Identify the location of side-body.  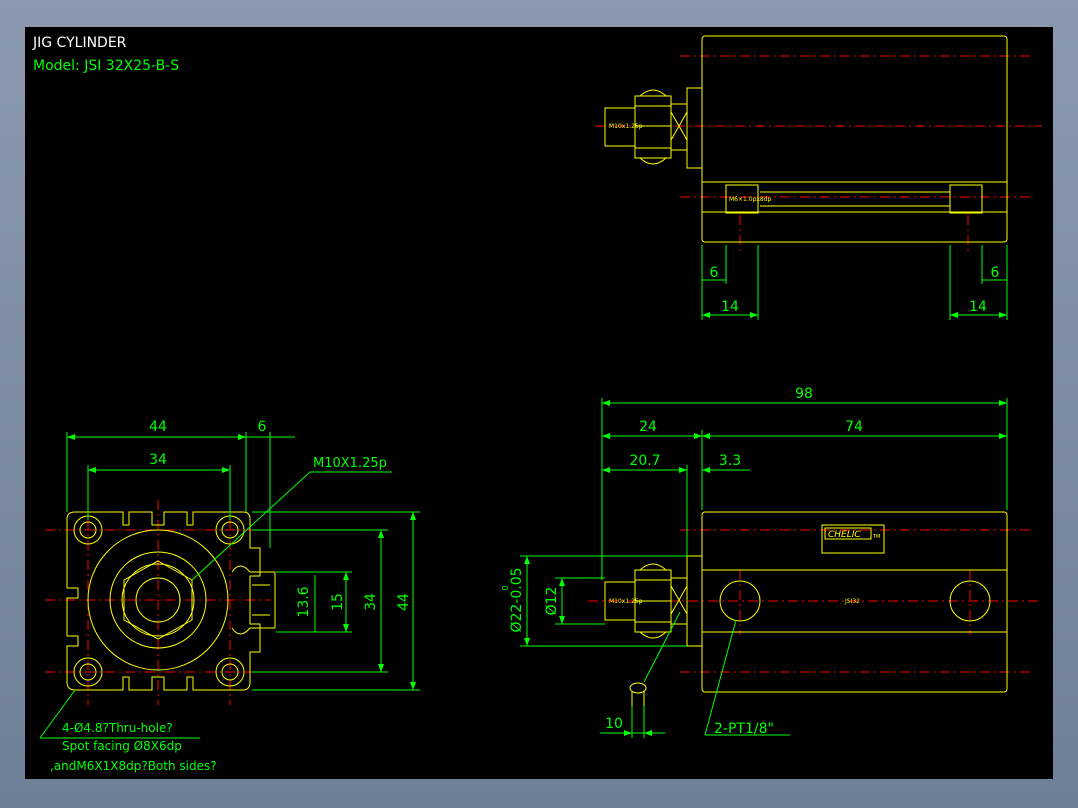
(806, 608).